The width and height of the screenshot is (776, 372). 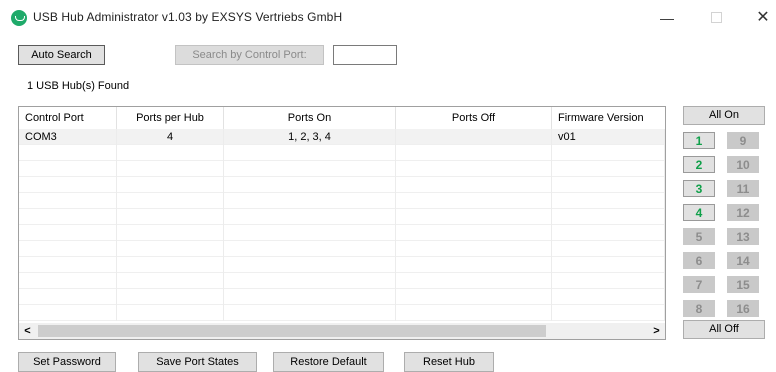 I want to click on maximize-button, so click(x=716, y=18).